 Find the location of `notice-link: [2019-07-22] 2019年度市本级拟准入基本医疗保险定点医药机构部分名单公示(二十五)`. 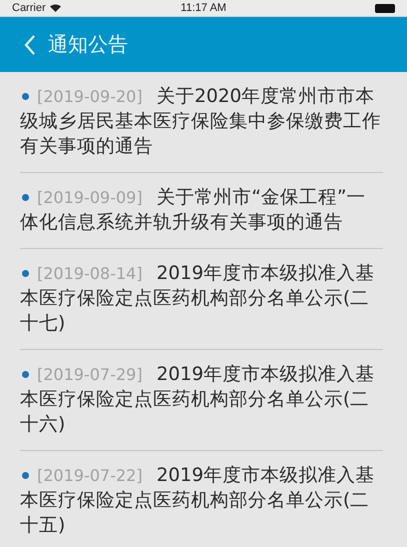

notice-link: [2019-07-22] 2019年度市本级拟准入基本医疗保险定点医药机构部分名单公示(二十五) is located at coordinates (201, 500).